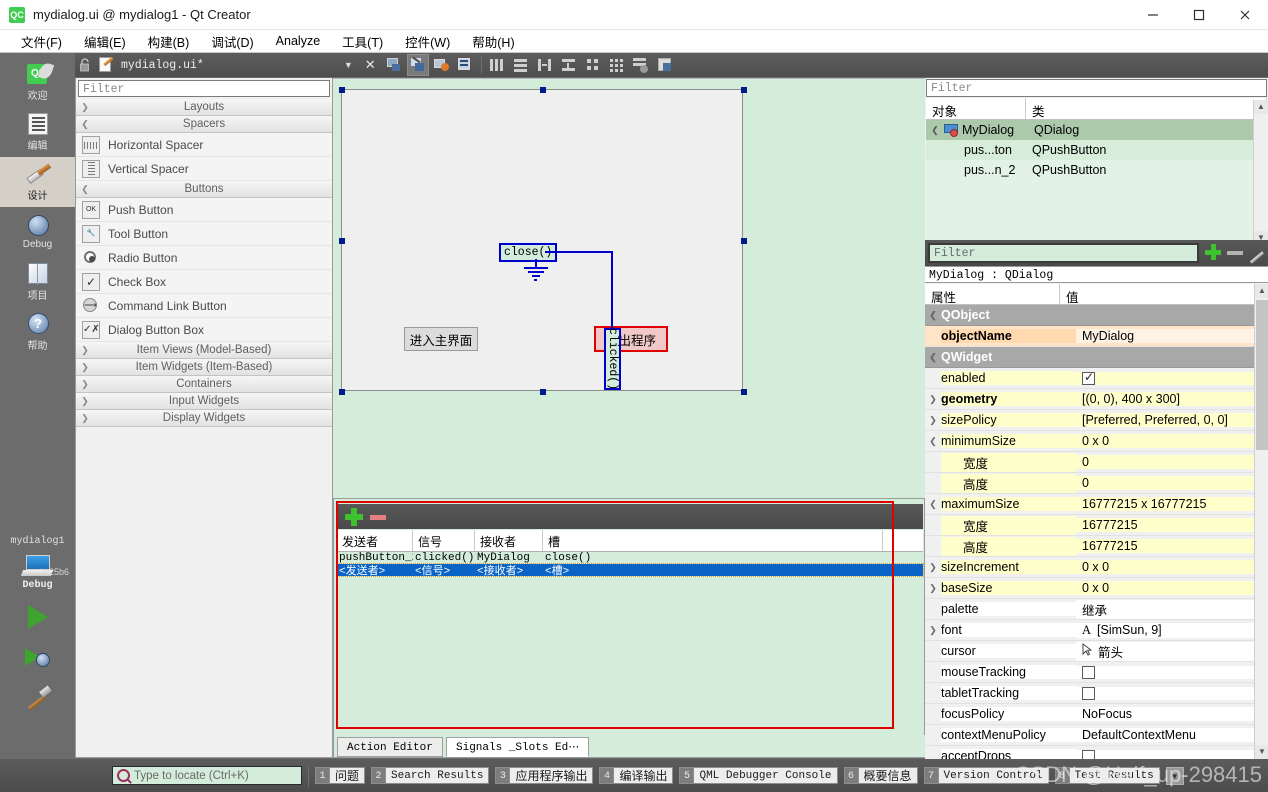  Describe the element at coordinates (378, 517) in the screenshot. I see `remove-connection-button` at that location.